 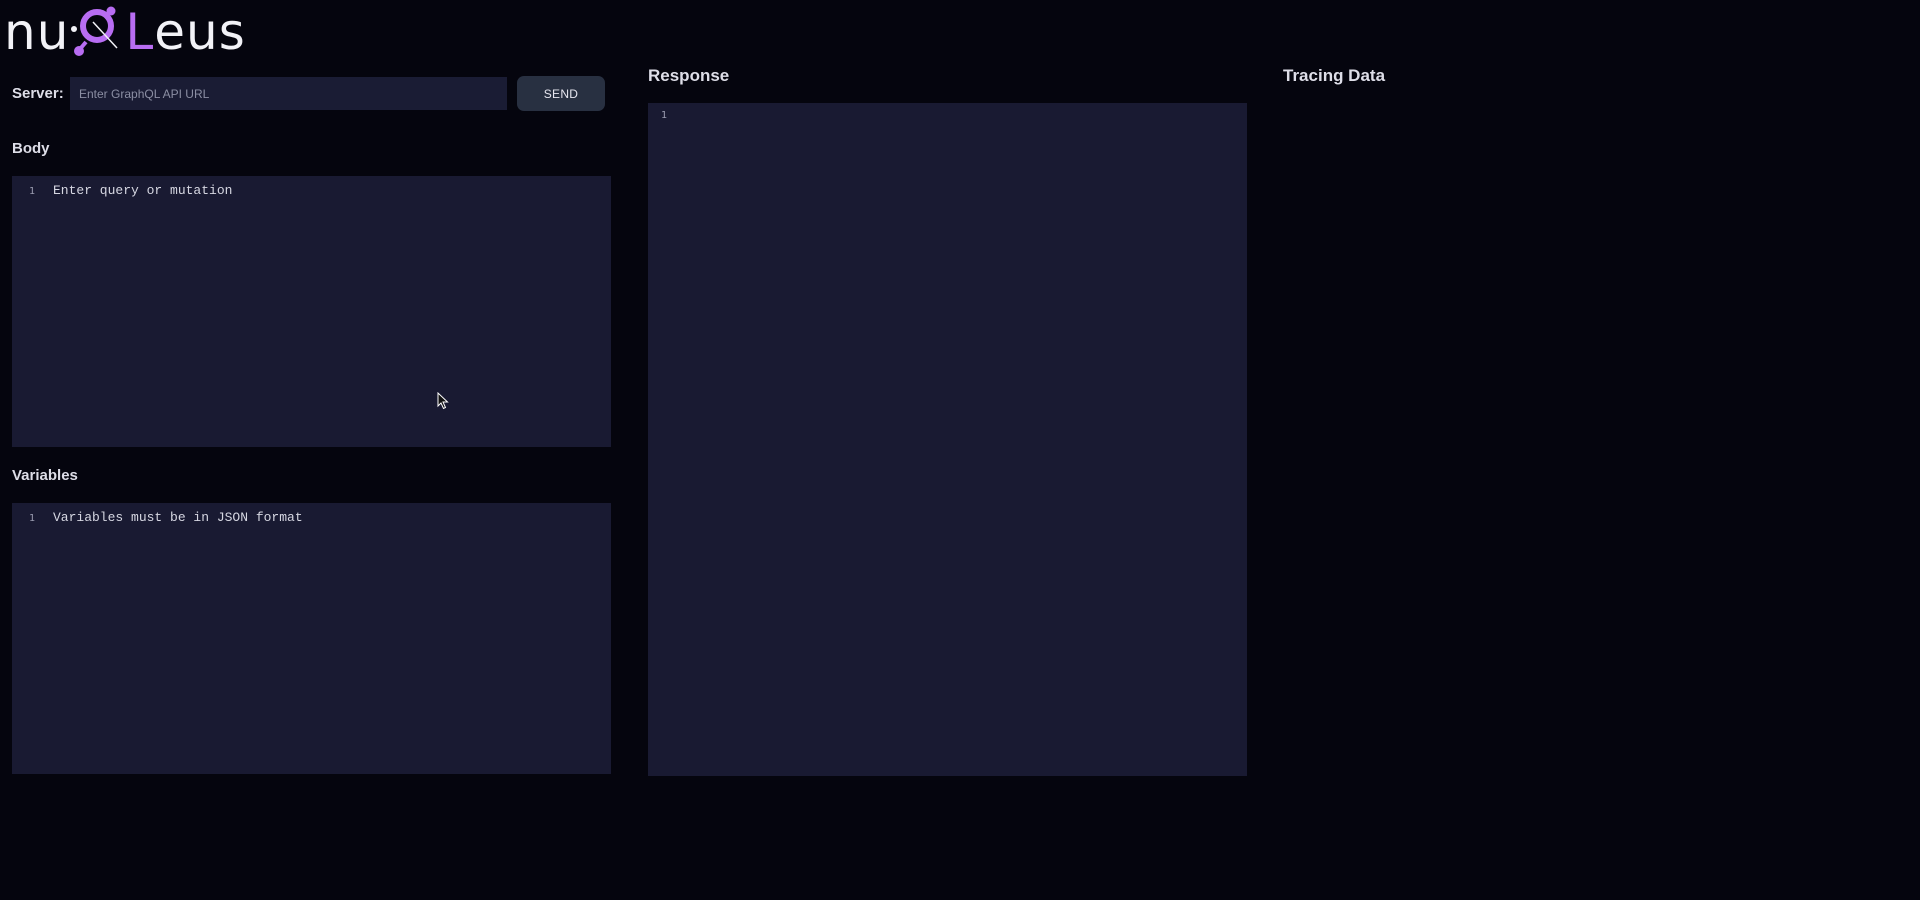 I want to click on logo-text-part1: nu, so click(x=37, y=32).